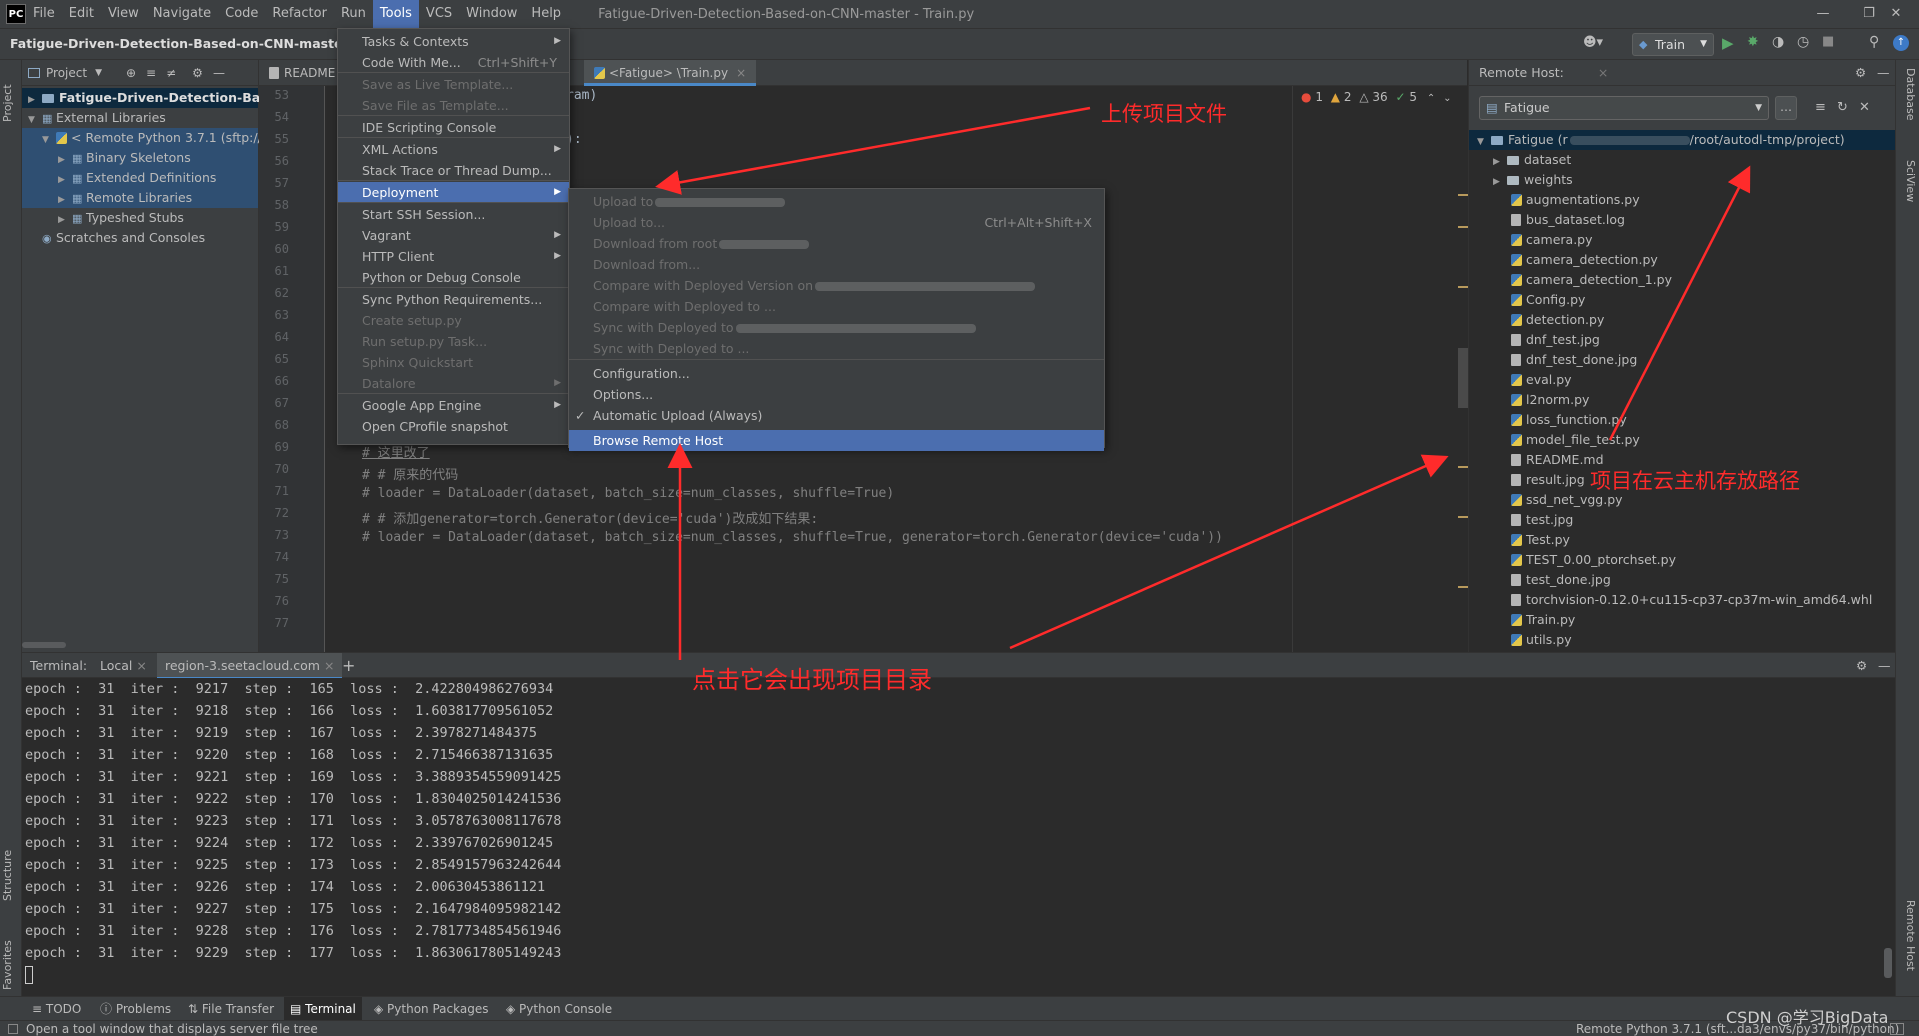  Describe the element at coordinates (1807, 1017) in the screenshot. I see `watermark: CSDN @学习BigData` at that location.